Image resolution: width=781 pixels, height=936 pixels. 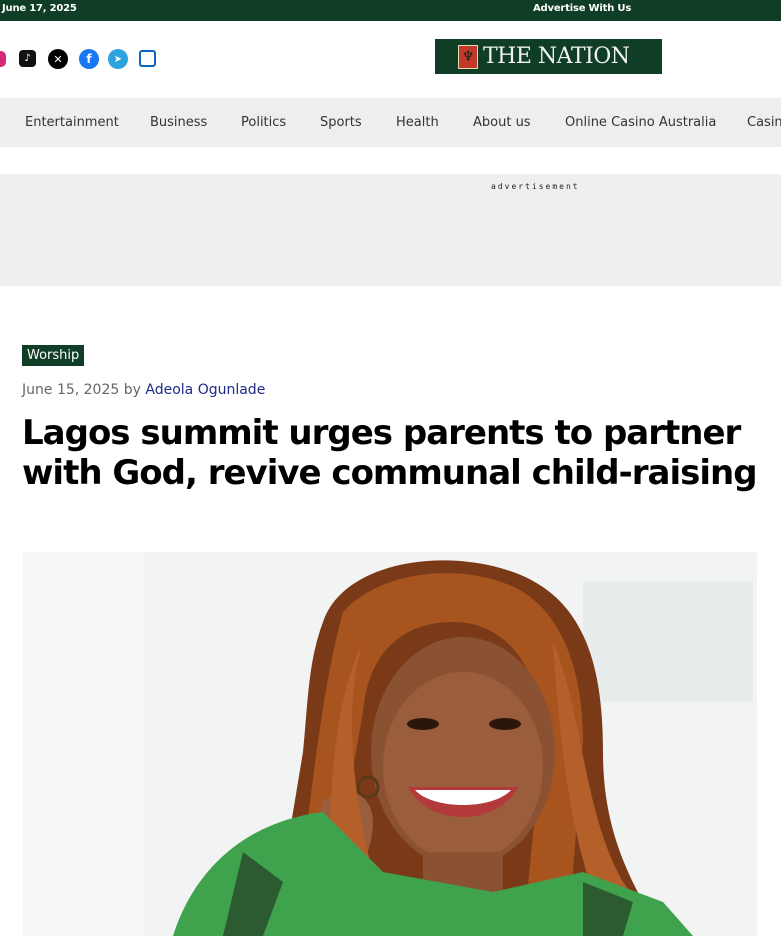 What do you see at coordinates (118, 59) in the screenshot?
I see `telegram-icon: ➤` at bounding box center [118, 59].